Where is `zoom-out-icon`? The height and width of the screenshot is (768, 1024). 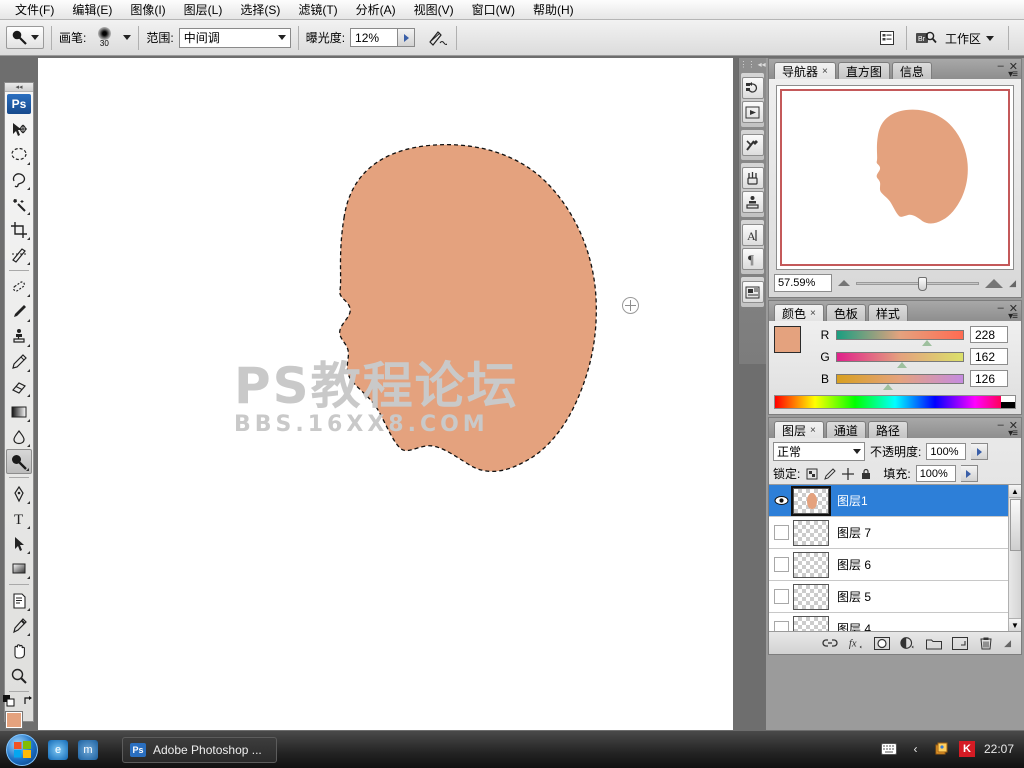
zoom-out-icon is located at coordinates (844, 283).